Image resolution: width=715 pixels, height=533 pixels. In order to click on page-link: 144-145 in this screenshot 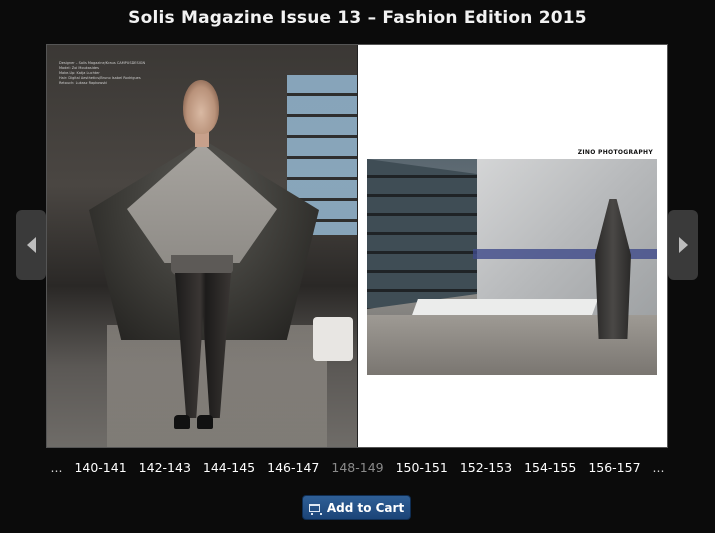, I will do `click(229, 467)`.